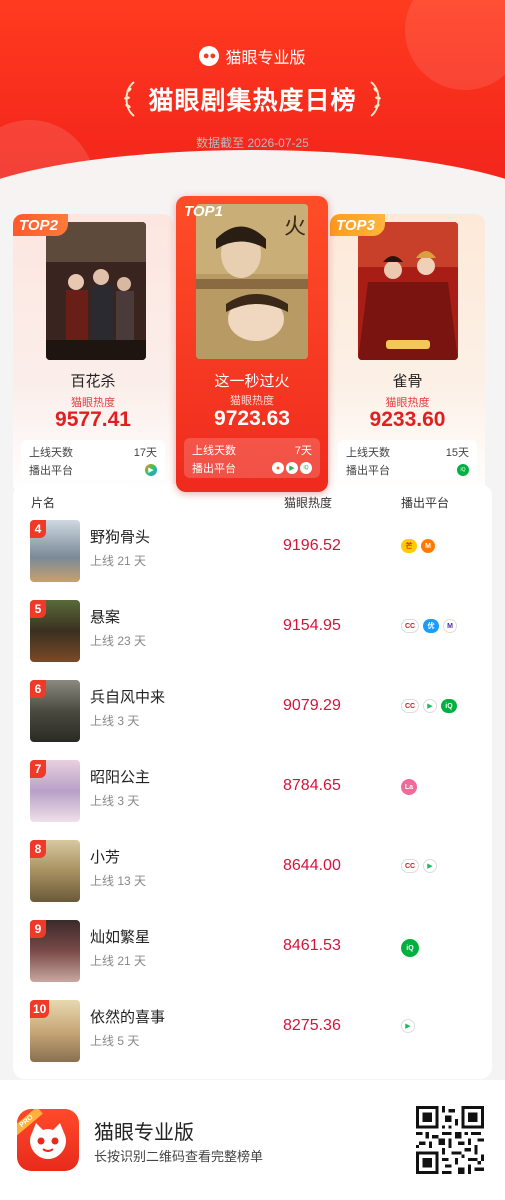 The height and width of the screenshot is (1200, 505). Describe the element at coordinates (252, 640) in the screenshot. I see `list-item: 5 悬案 上线 23 天 9154.95 CC 优 M` at that location.